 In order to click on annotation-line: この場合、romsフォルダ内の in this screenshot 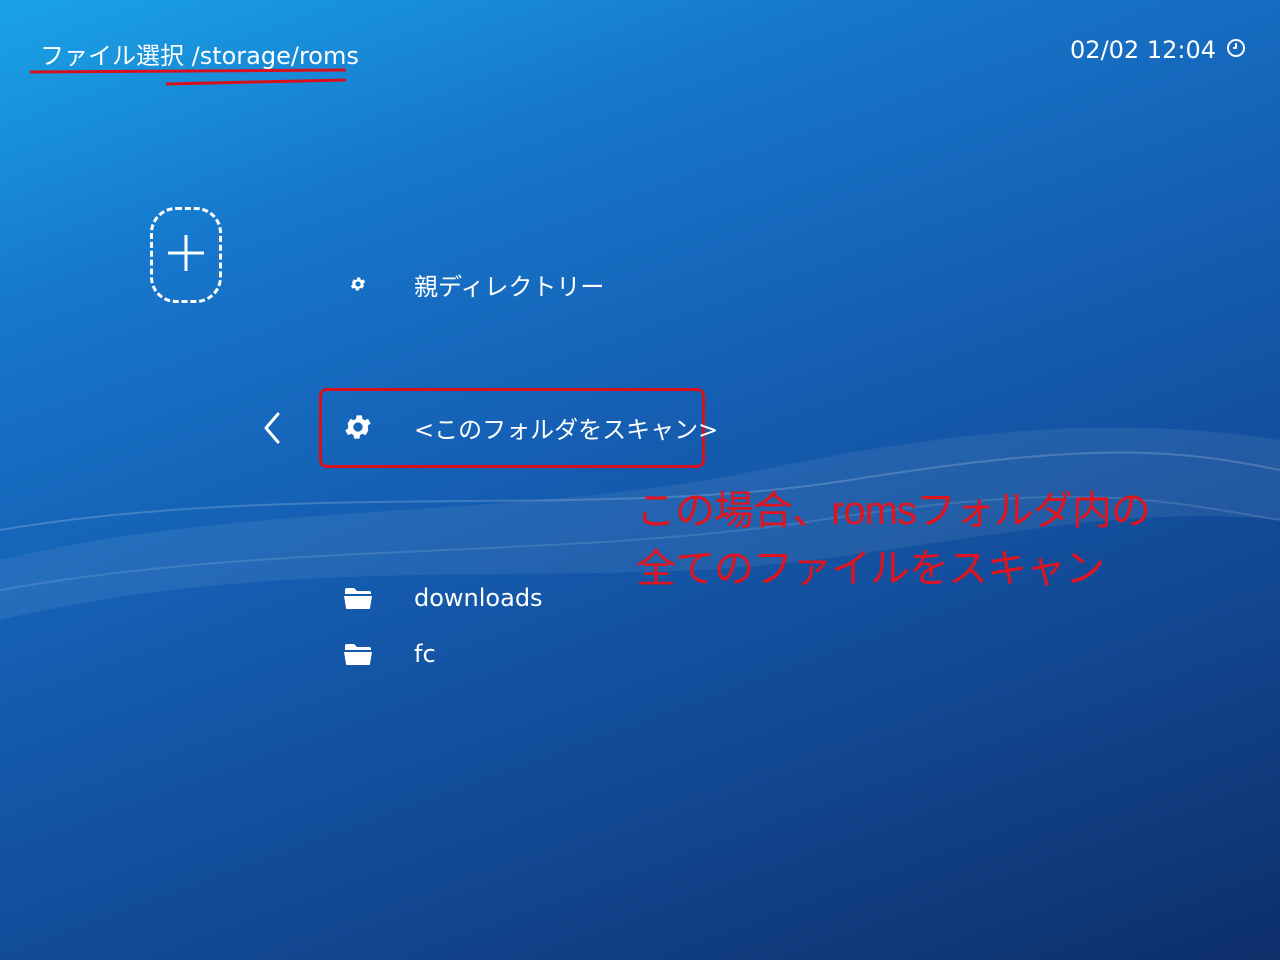, I will do `click(893, 511)`.